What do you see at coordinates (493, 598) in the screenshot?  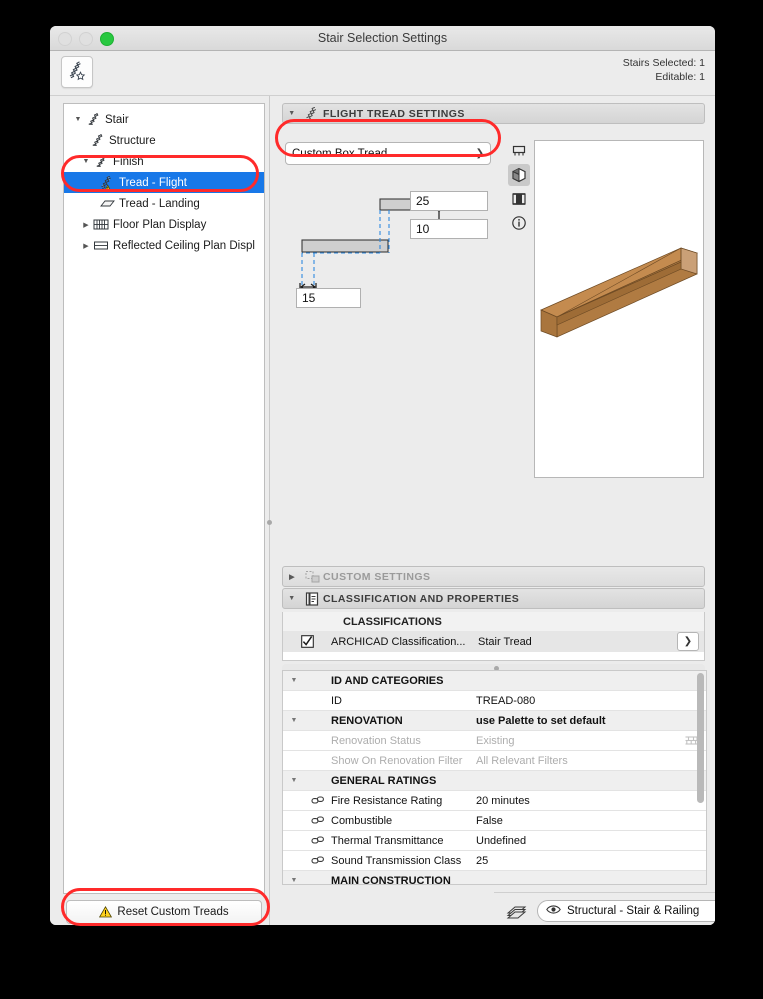 I see `classification-and-properties-header: ▼ CLASSIFICATION AND PROPERTIES` at bounding box center [493, 598].